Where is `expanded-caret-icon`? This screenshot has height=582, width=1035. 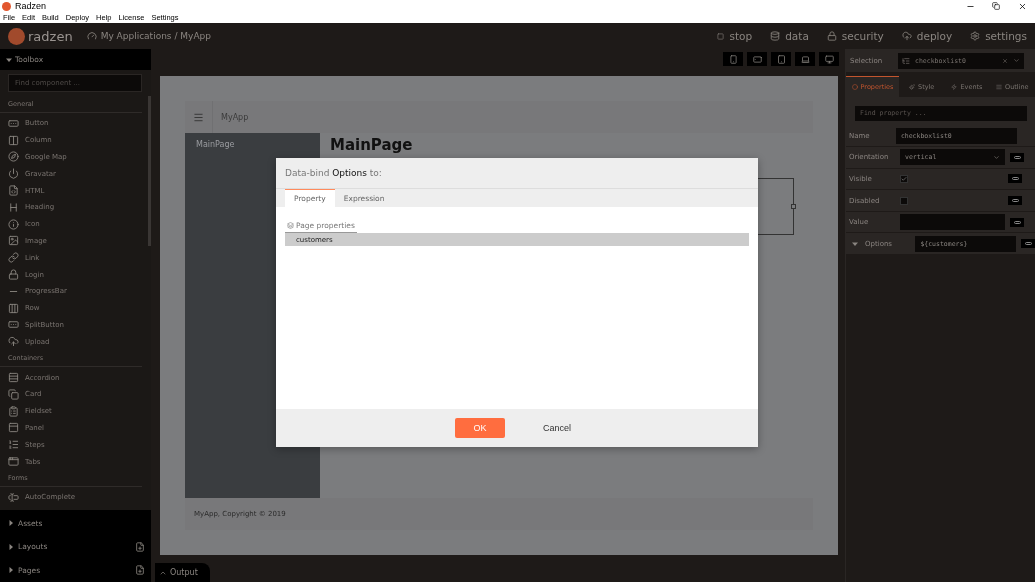 expanded-caret-icon is located at coordinates (9, 59).